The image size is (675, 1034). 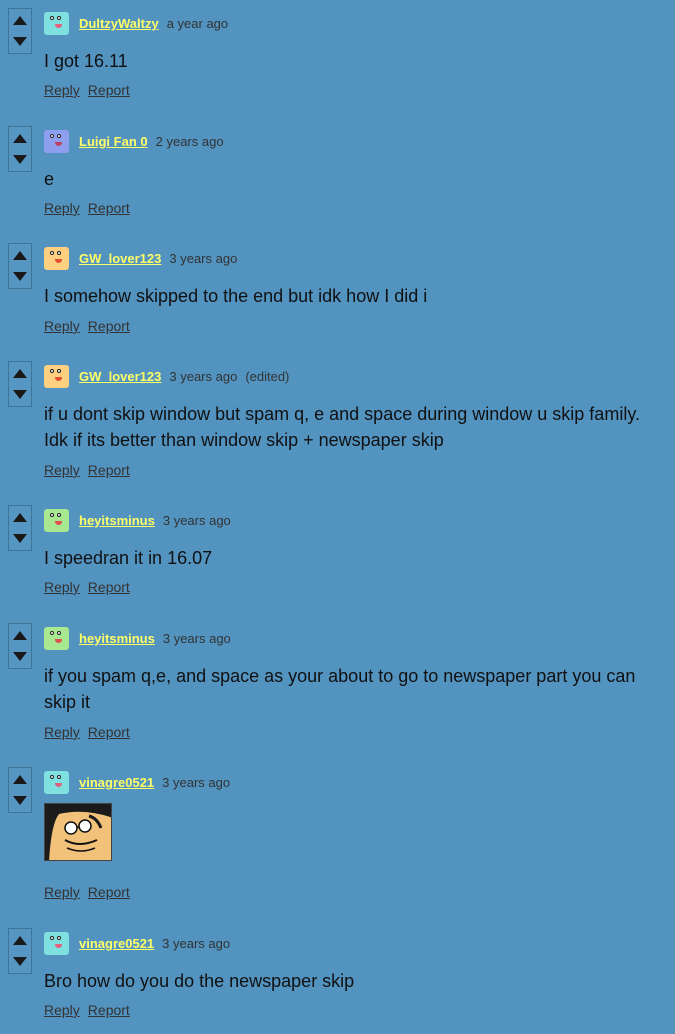 I want to click on comment-meta: DultzyWaltzy a year ago, so click(x=157, y=23).